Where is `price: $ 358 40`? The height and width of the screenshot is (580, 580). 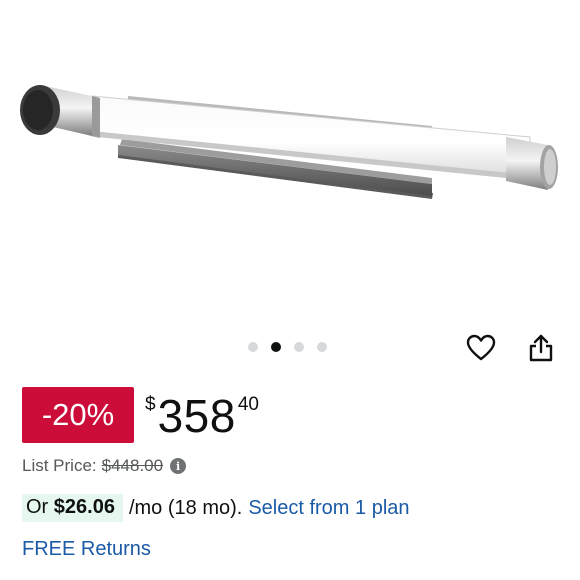
price: $ 358 40 is located at coordinates (202, 418).